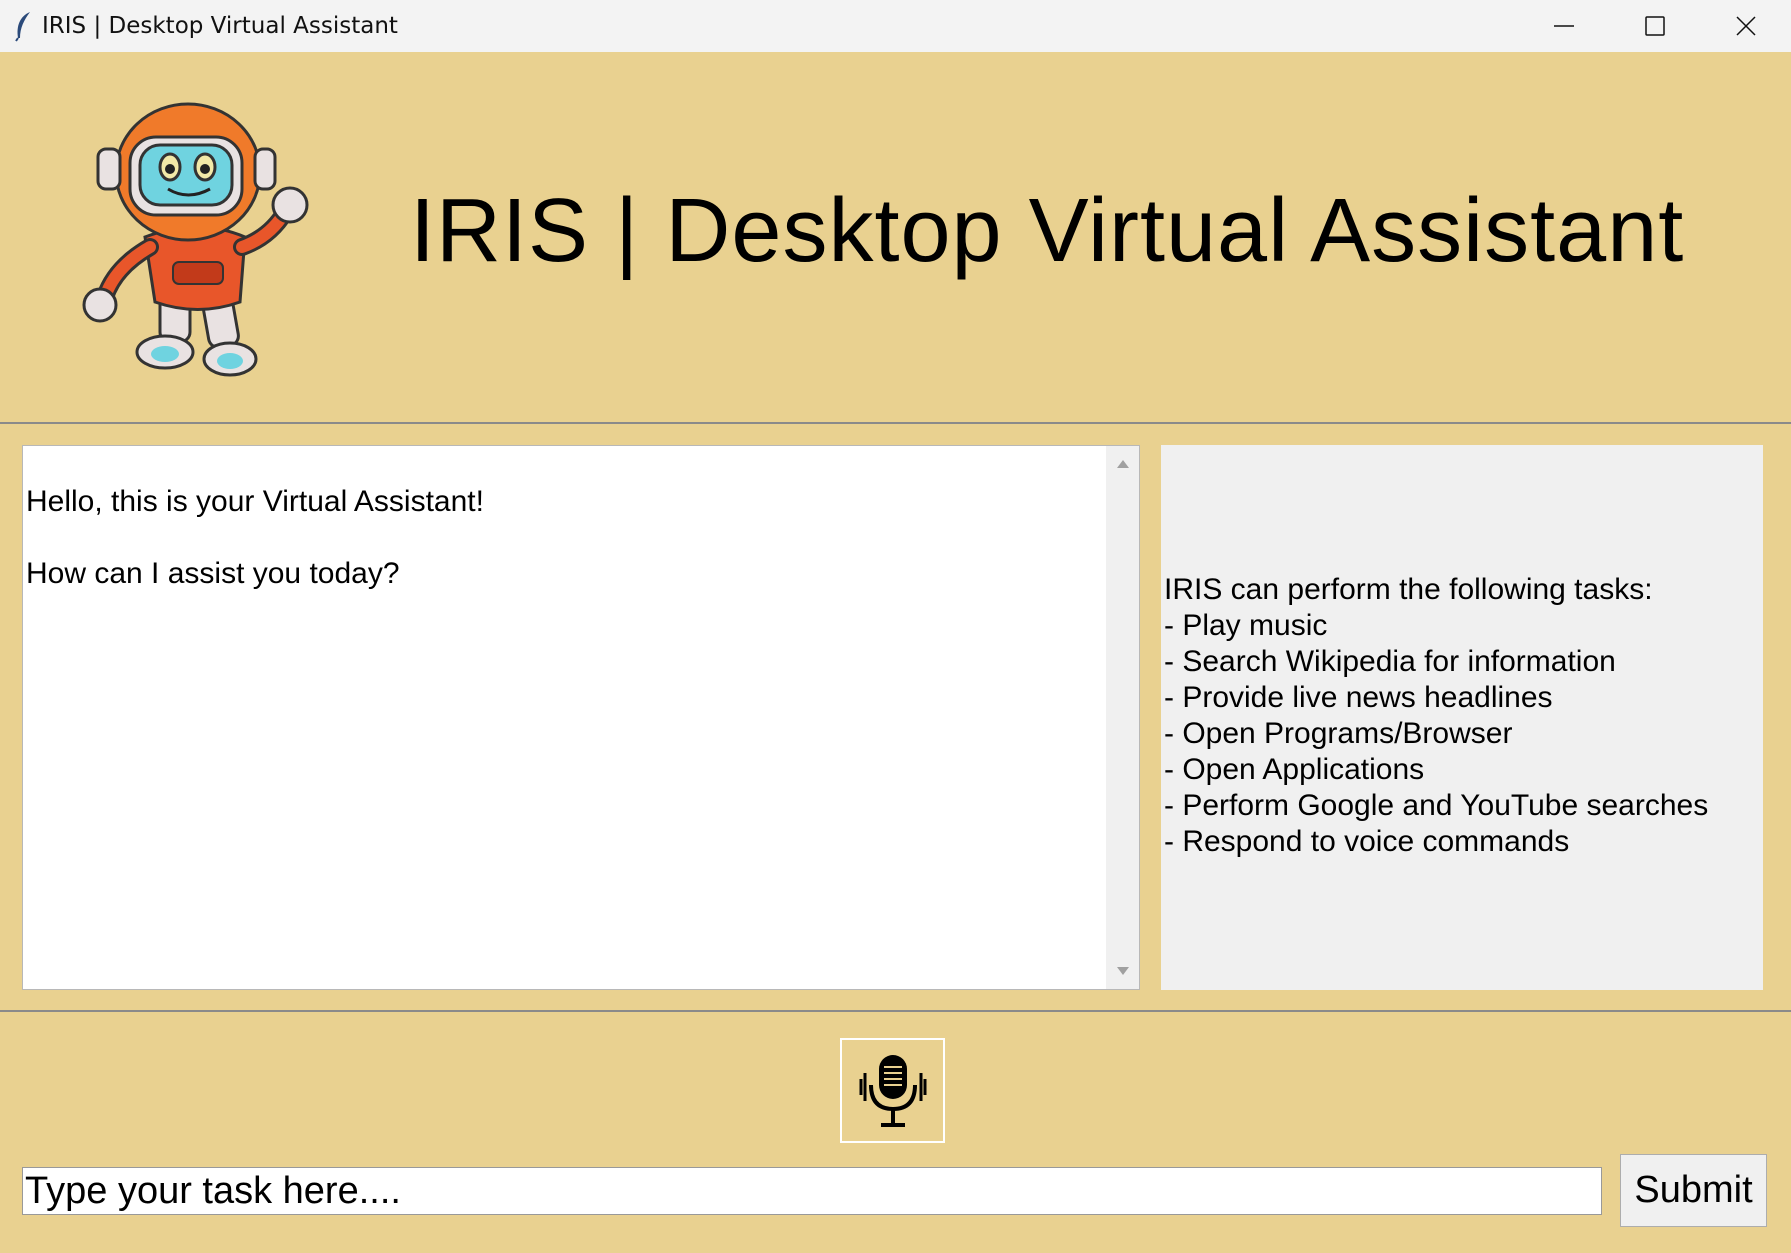 Image resolution: width=1791 pixels, height=1253 pixels. Describe the element at coordinates (213, 573) in the screenshot. I see `chat-line: How can I assist you today?` at that location.